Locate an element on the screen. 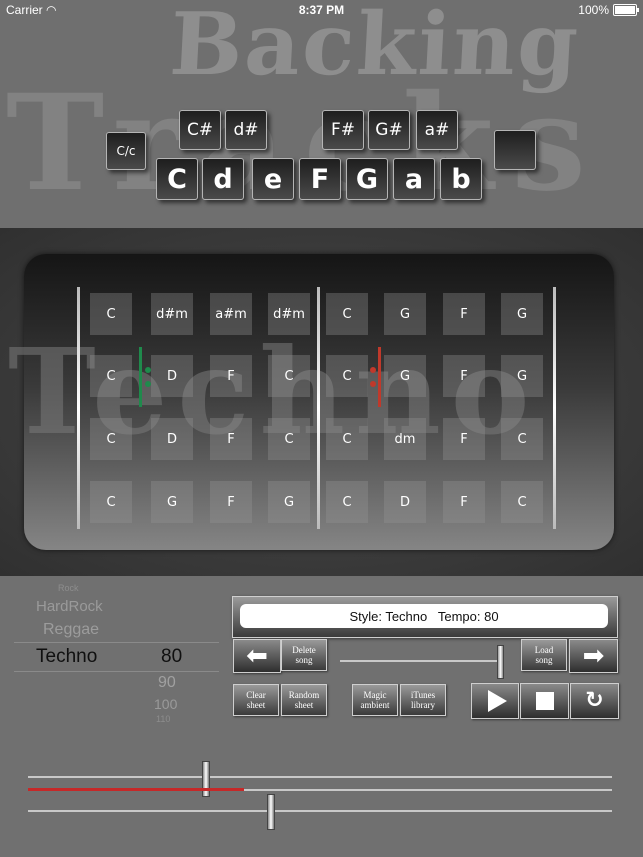  battery-status: 100% is located at coordinates (608, 10).